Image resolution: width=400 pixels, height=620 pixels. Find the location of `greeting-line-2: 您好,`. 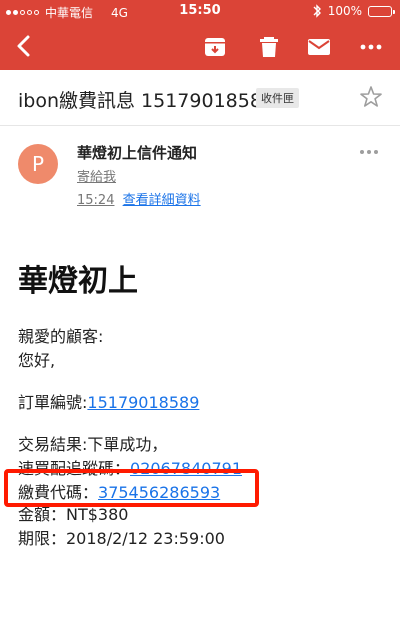

greeting-line-2: 您好, is located at coordinates (37, 360).